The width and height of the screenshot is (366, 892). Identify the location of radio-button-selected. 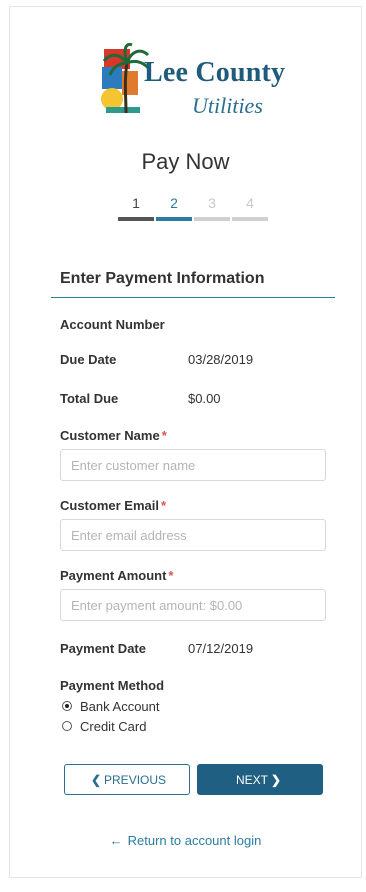
(67, 706).